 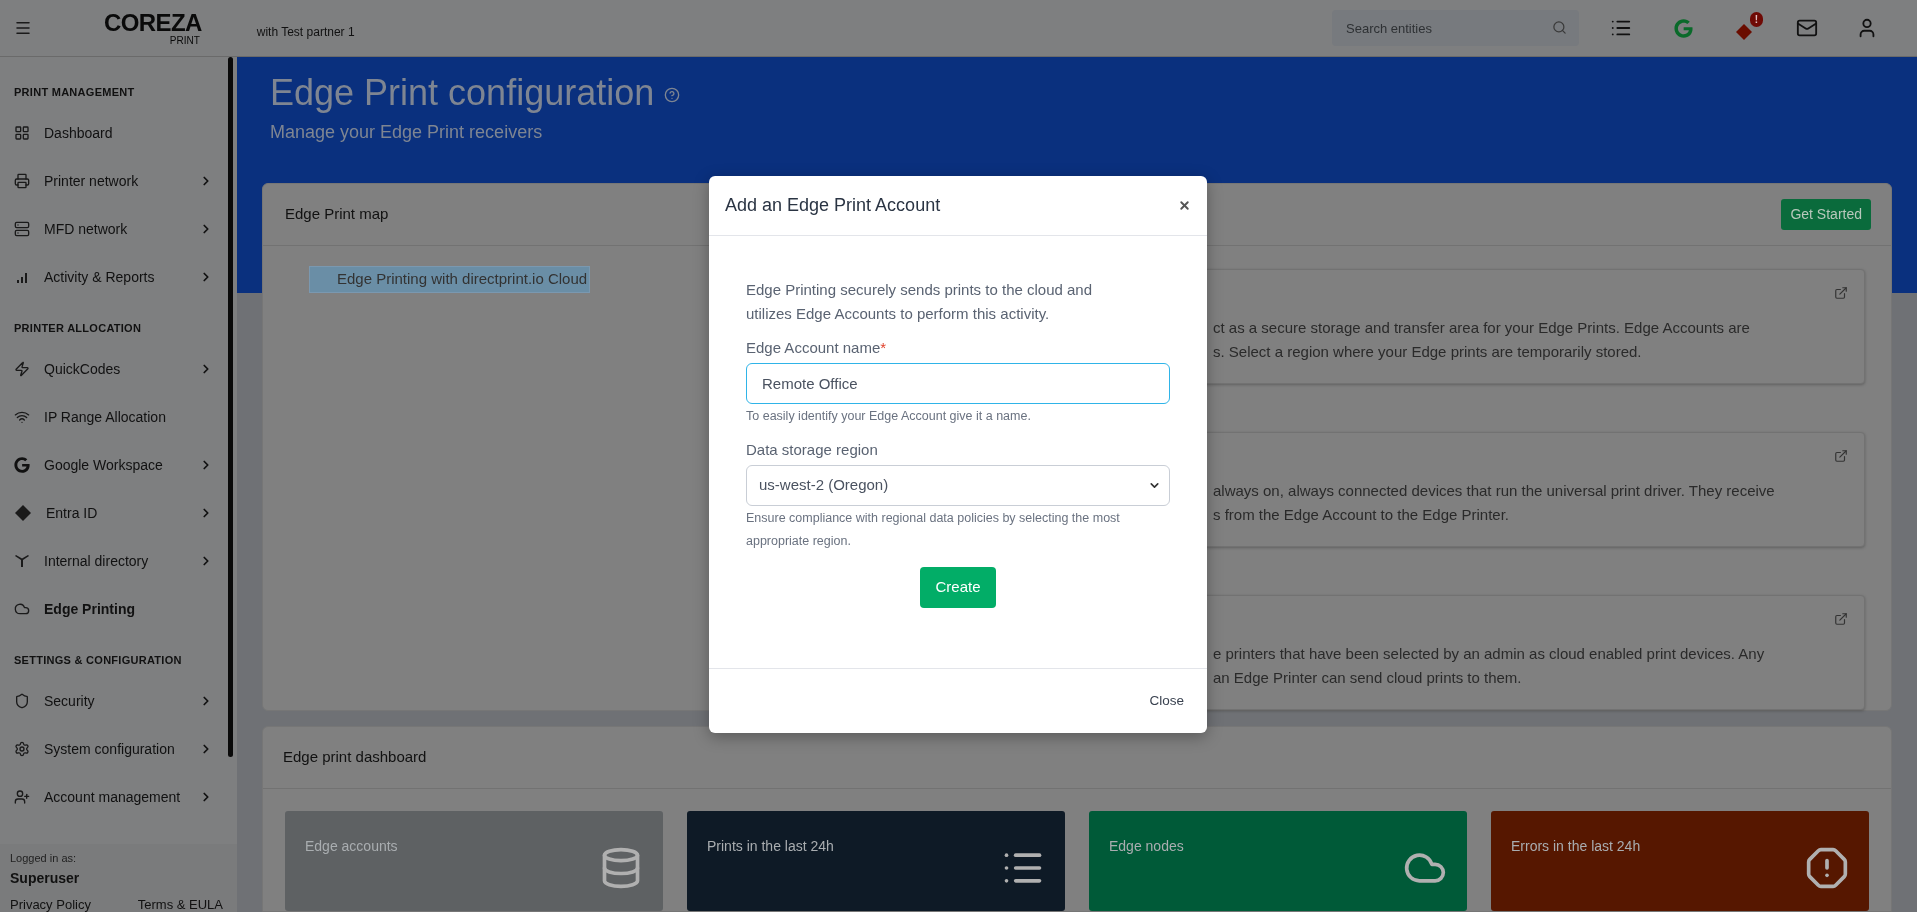 I want to click on description-line: e printers that have been selected by an admin as cloud enabled print devices. Any, so click(x=1489, y=654).